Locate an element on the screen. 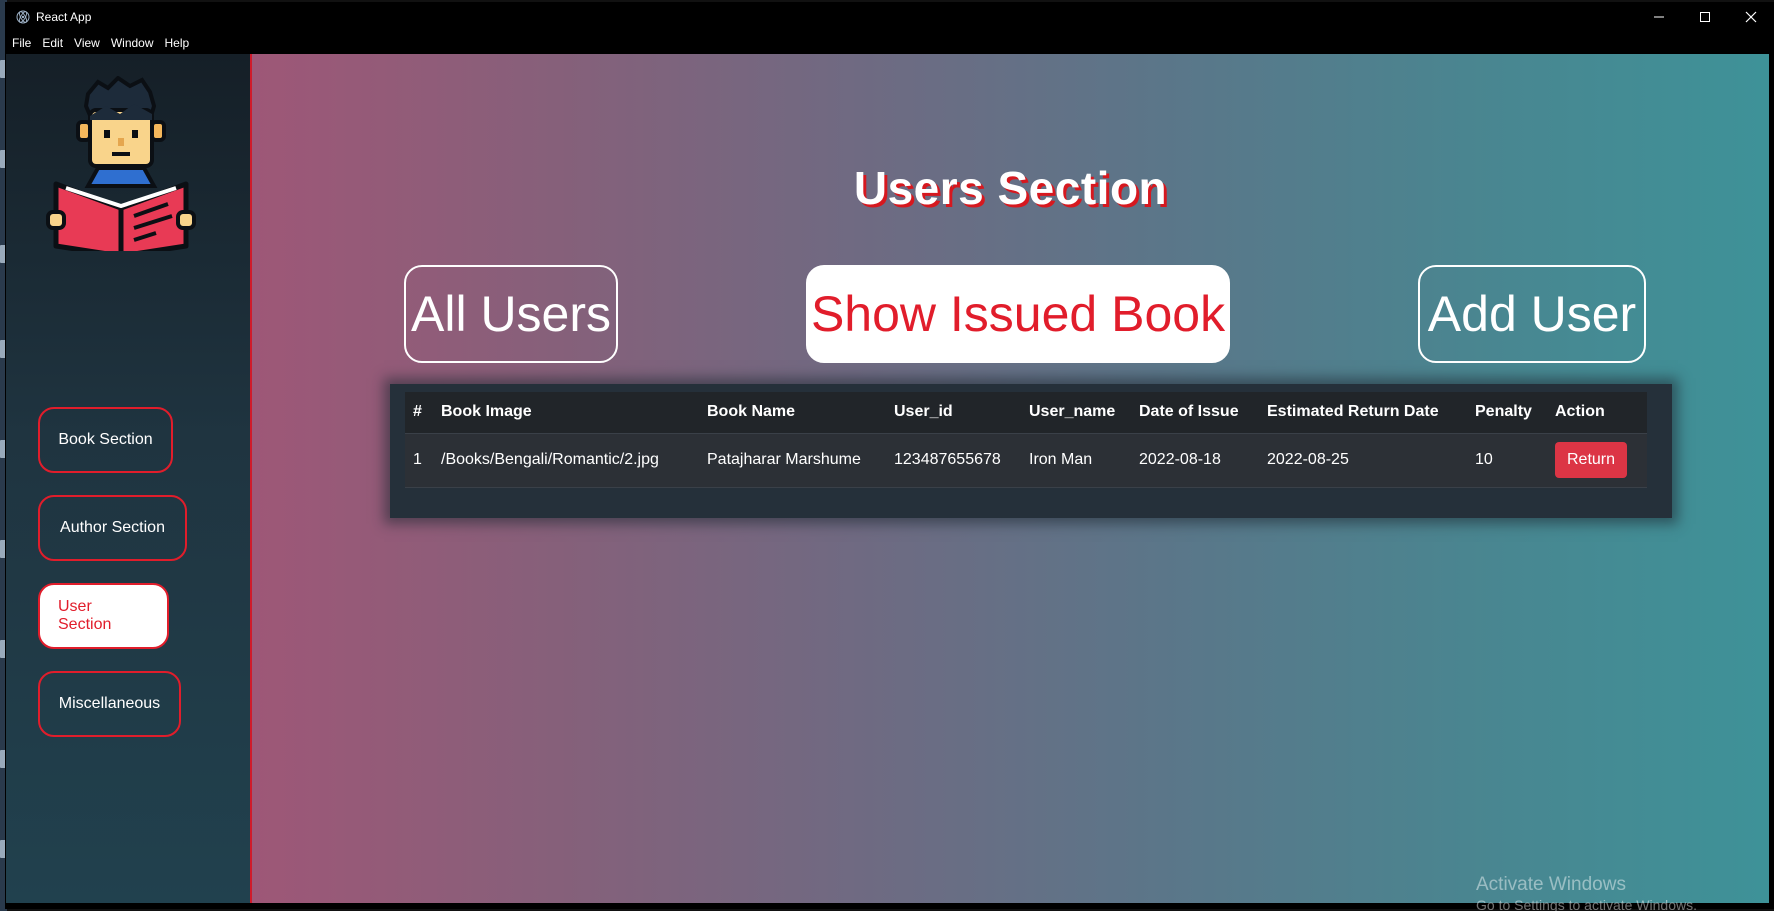 The image size is (1774, 911). close-icon is located at coordinates (1751, 17).